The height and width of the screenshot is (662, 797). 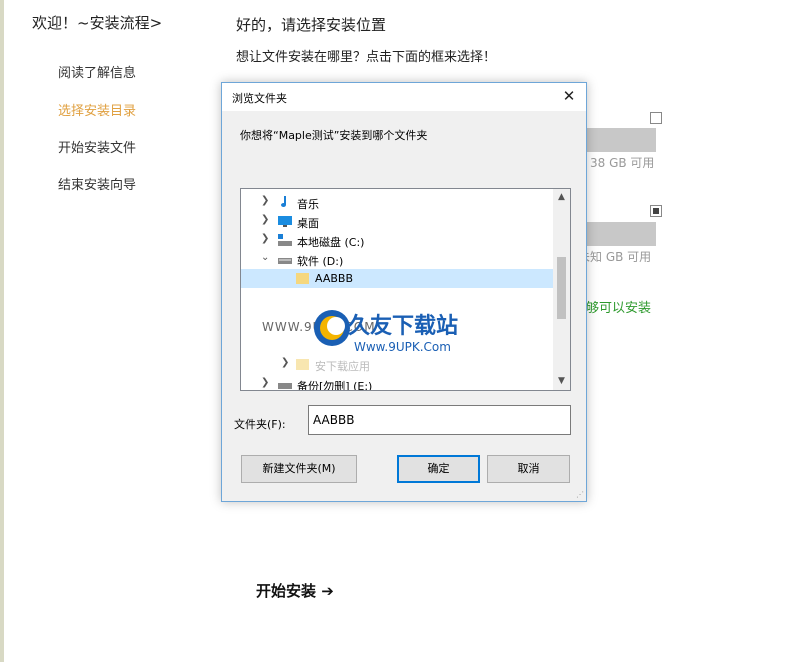 What do you see at coordinates (656, 118) in the screenshot?
I see `drive-option-1-checkbox` at bounding box center [656, 118].